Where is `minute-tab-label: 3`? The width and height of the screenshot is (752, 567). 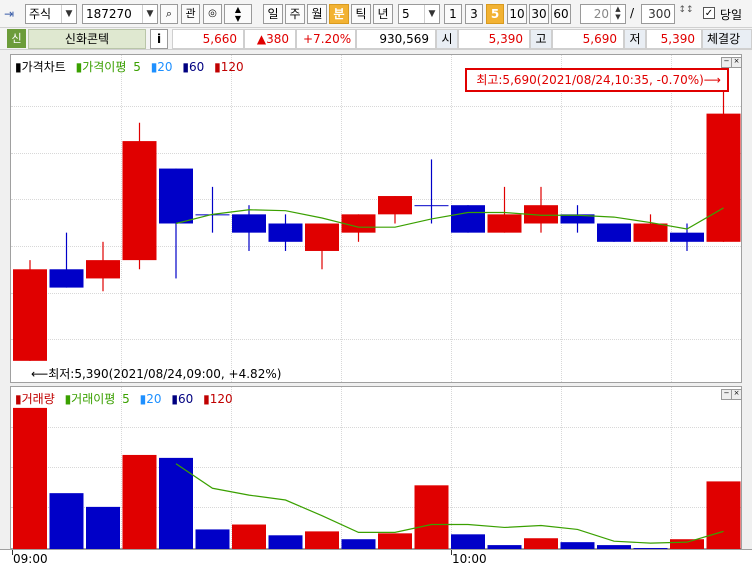
minute-tab-label: 3 is located at coordinates (474, 14).